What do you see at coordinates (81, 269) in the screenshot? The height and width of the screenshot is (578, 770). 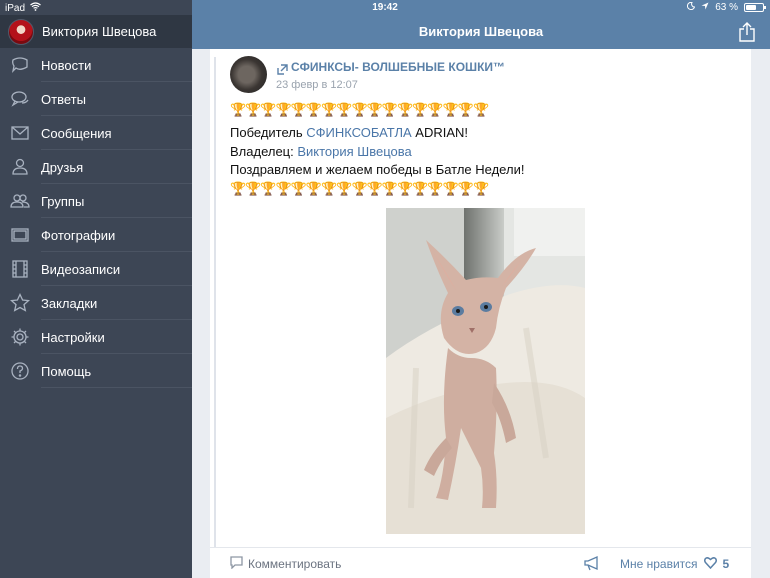 I see `sidebar-item-label: Видеозаписи` at bounding box center [81, 269].